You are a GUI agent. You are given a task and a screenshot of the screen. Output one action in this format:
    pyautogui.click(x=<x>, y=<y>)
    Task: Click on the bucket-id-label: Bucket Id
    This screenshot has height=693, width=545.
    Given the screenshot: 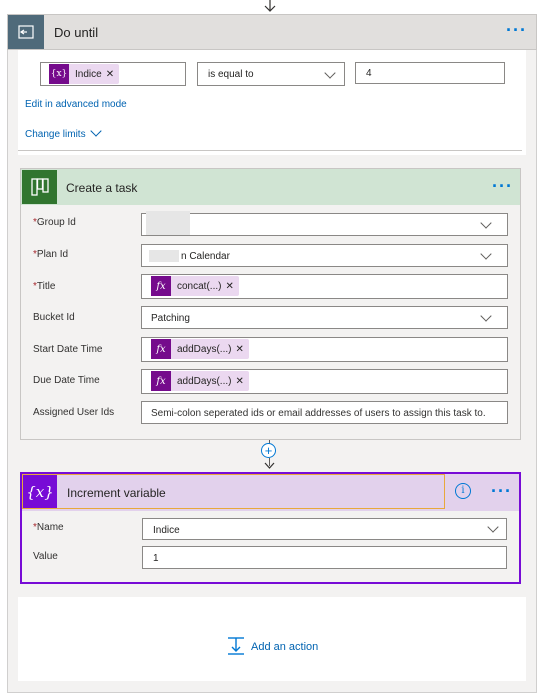 What is the action you would take?
    pyautogui.click(x=54, y=317)
    